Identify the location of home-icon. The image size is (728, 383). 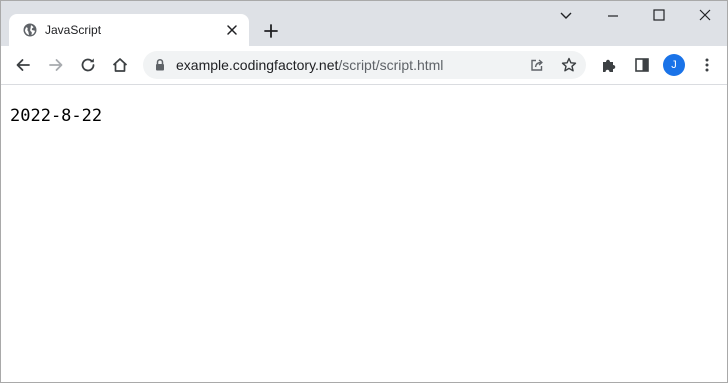
(120, 65).